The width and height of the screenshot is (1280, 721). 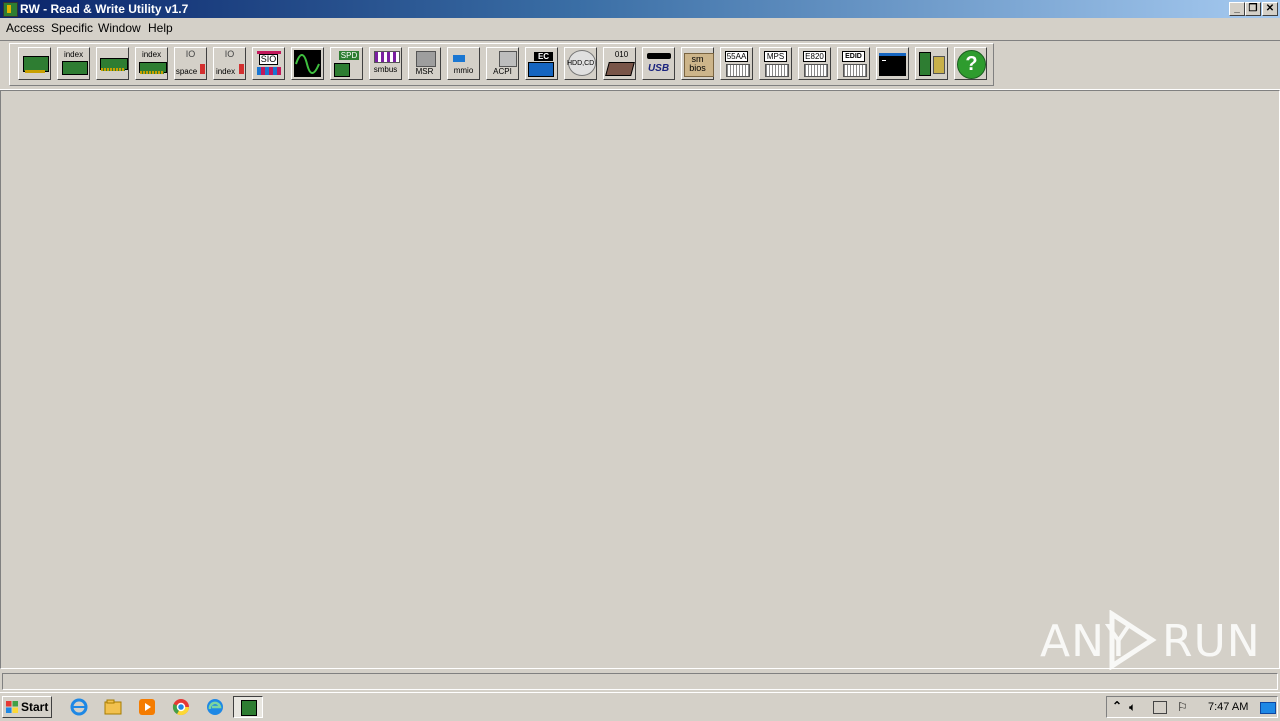 What do you see at coordinates (640, 706) in the screenshot?
I see `taskbar: Start ⌃ 🔈︎ ⚐ 7:47 AM` at bounding box center [640, 706].